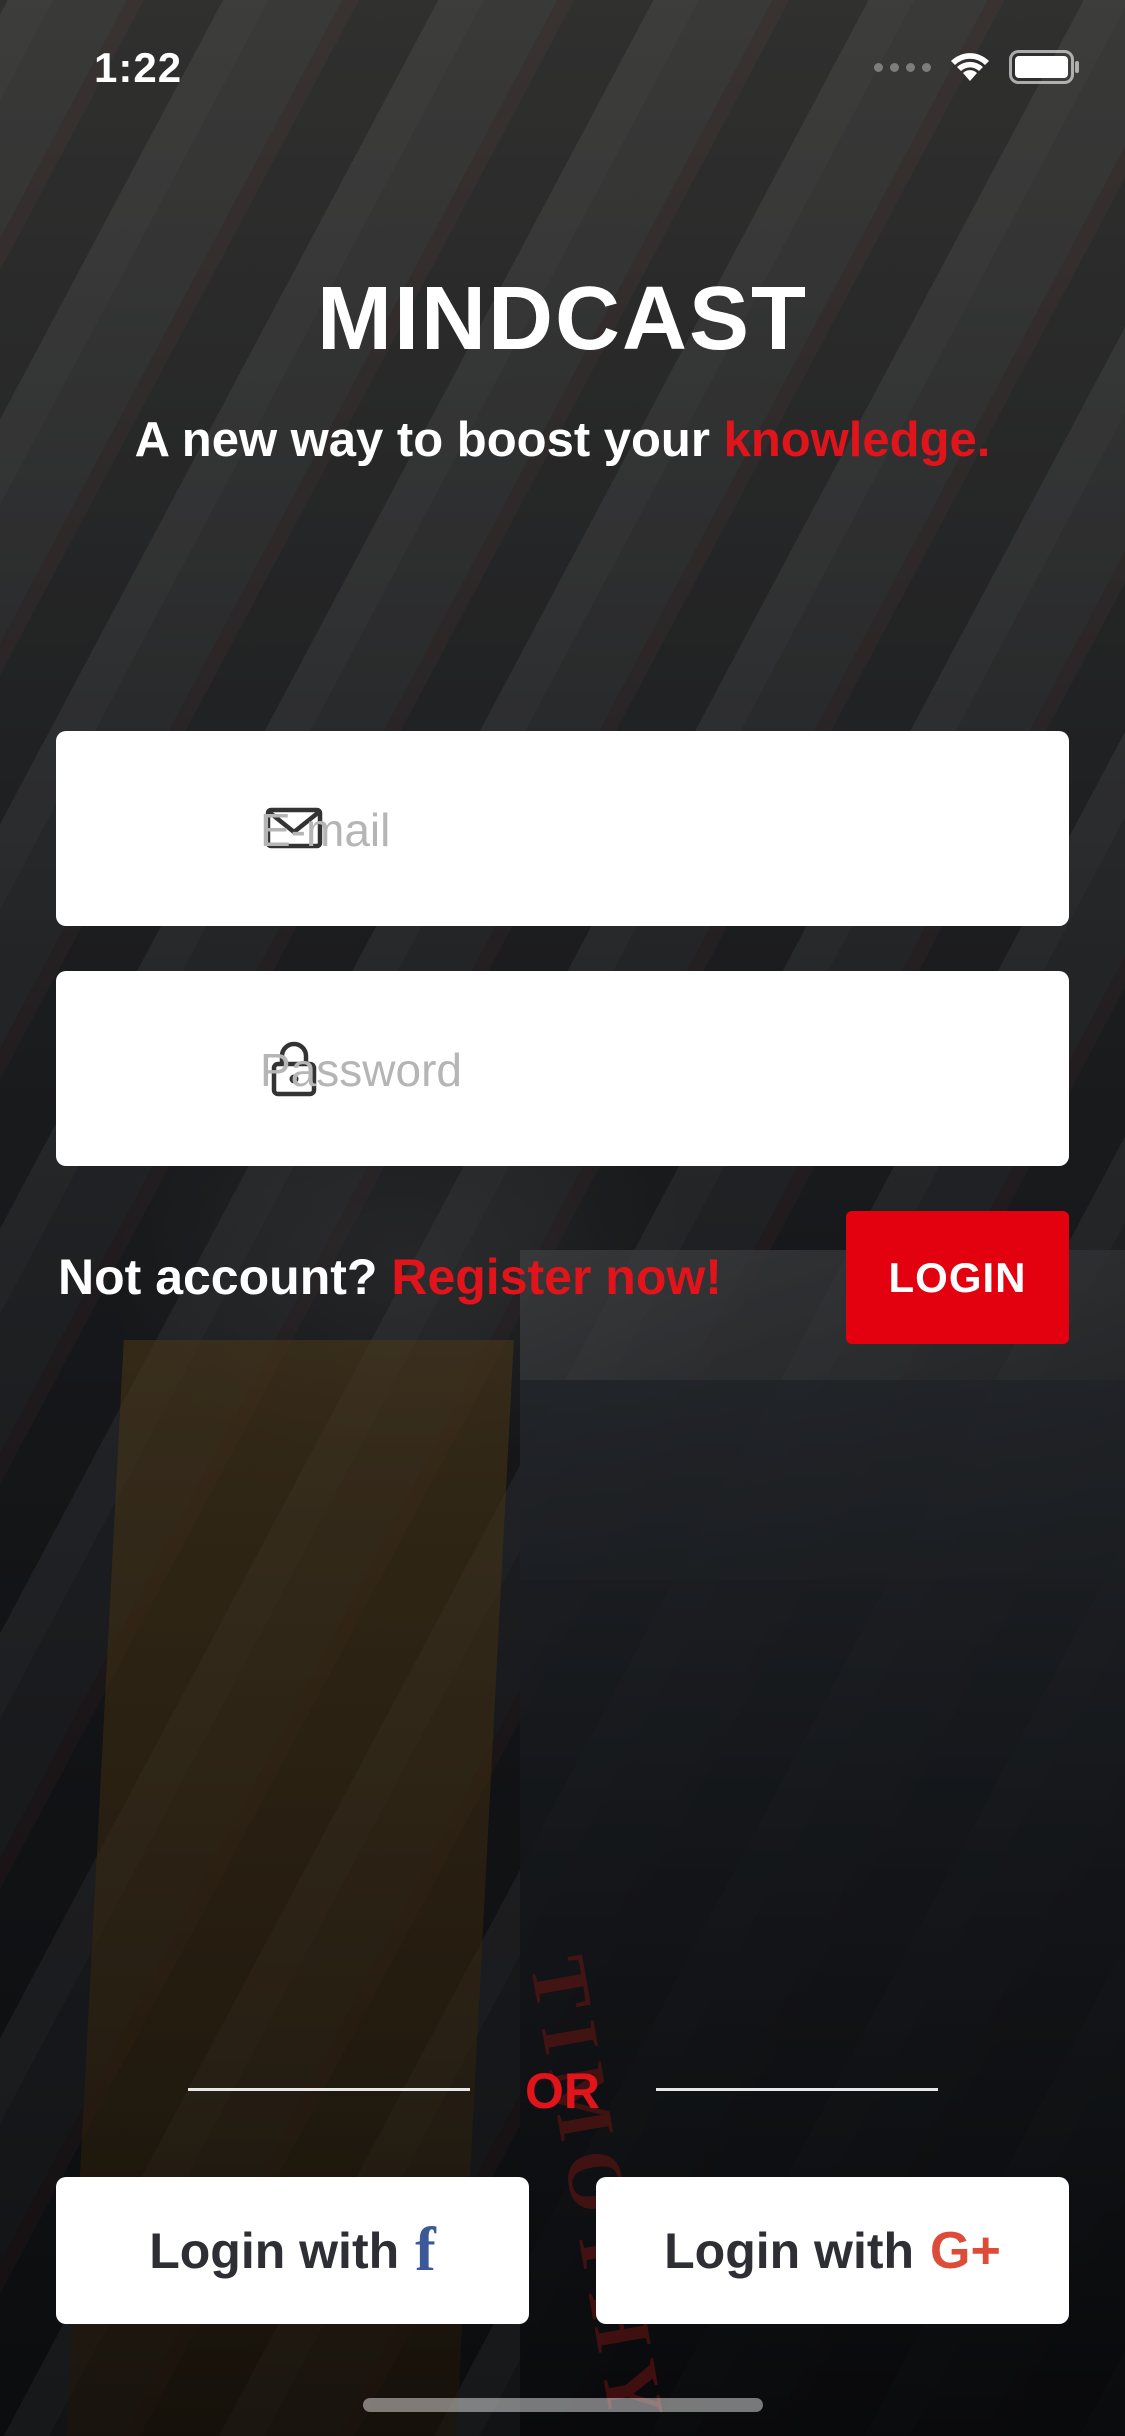 The image size is (1125, 2436). What do you see at coordinates (650, 1069) in the screenshot?
I see `password-input` at bounding box center [650, 1069].